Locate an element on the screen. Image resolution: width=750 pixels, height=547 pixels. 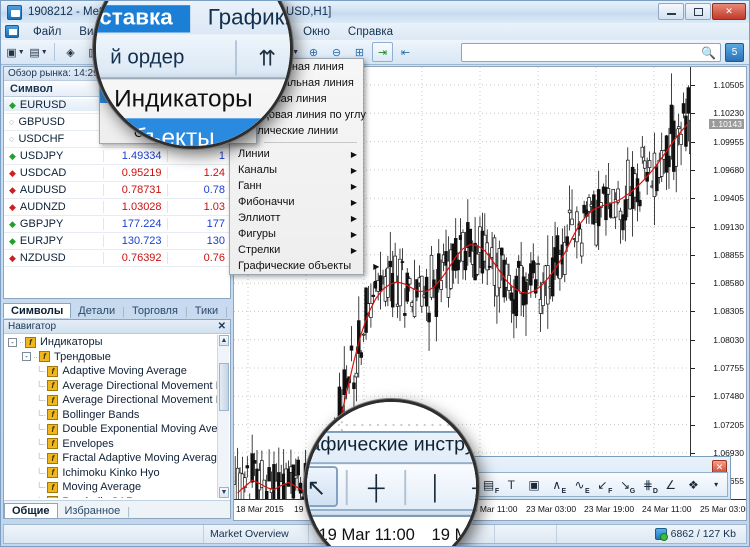
search-input: 🔍 is located at coordinates (591, 52).